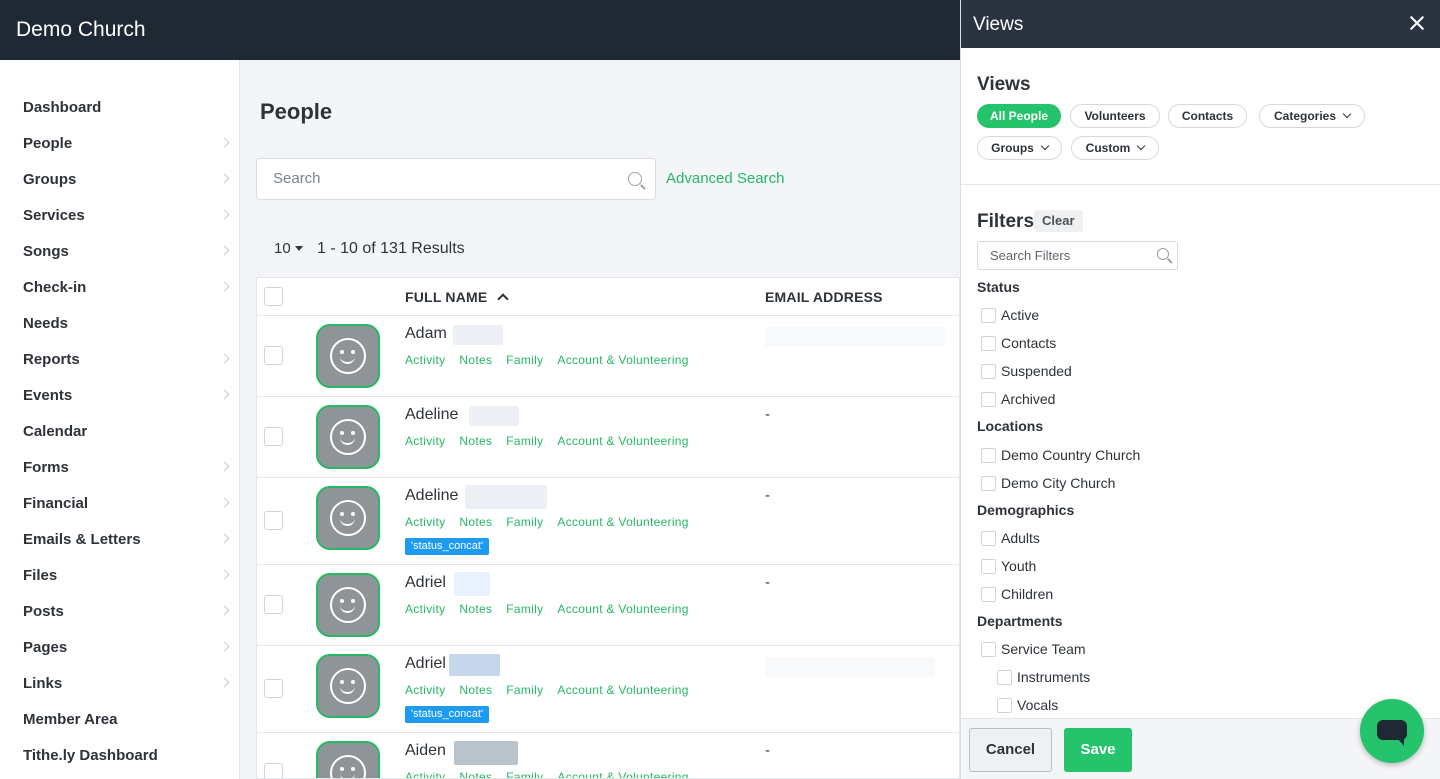 The width and height of the screenshot is (1440, 779). What do you see at coordinates (1070, 255) in the screenshot?
I see `filter-search-input` at bounding box center [1070, 255].